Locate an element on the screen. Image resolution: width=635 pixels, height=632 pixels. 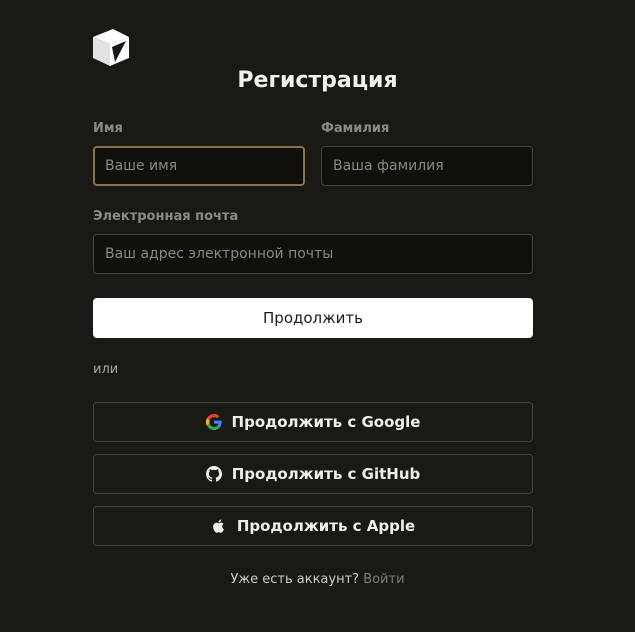
google-signin-button: Продолжить с Google is located at coordinates (313, 422).